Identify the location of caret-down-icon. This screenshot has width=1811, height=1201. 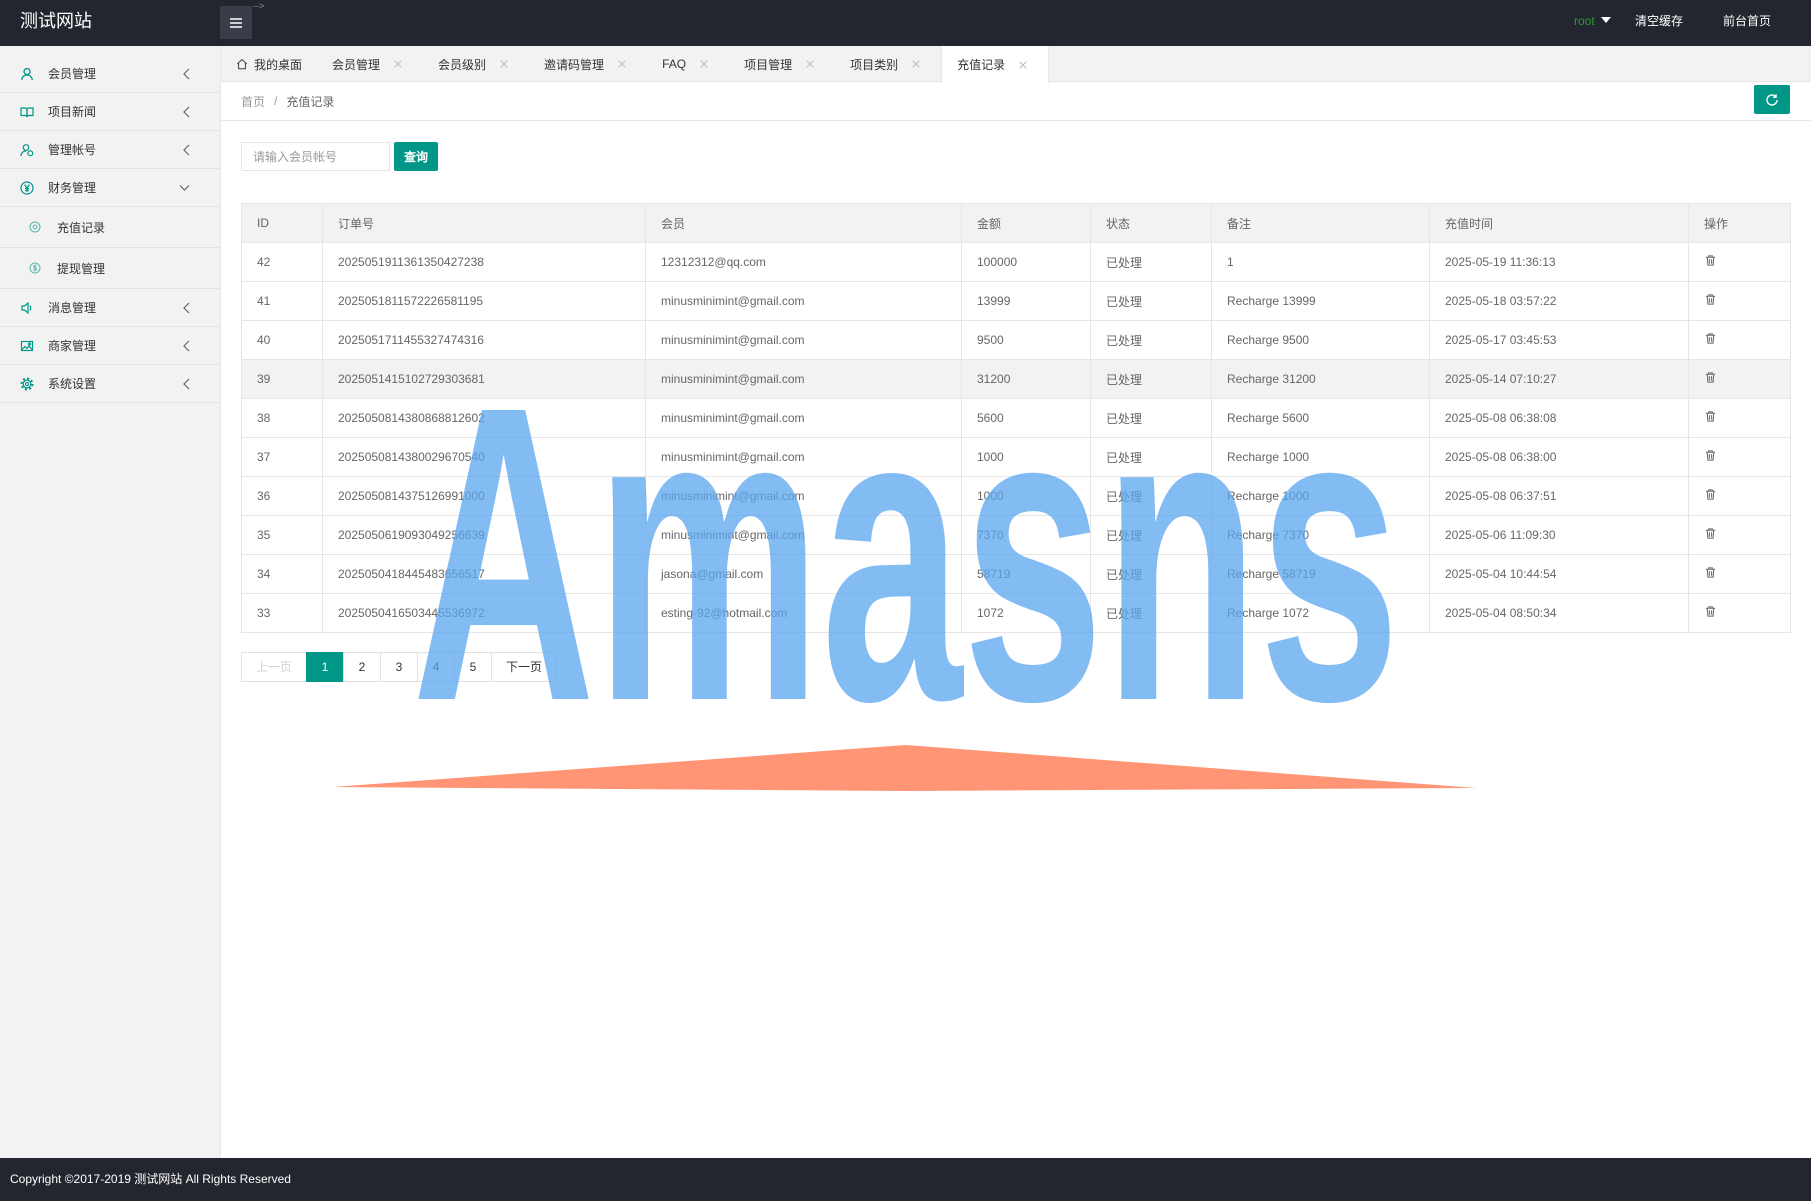
(1606, 20).